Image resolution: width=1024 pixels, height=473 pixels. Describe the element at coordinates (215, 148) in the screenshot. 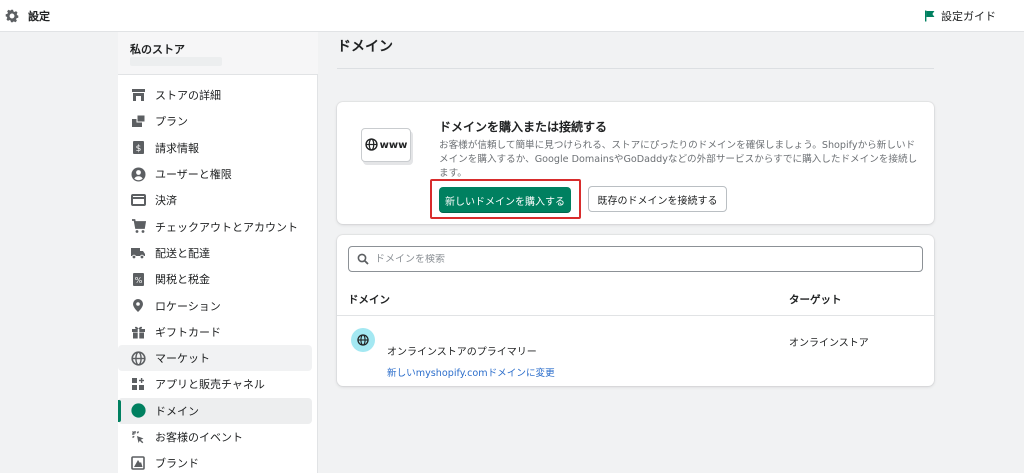

I see `sidebar-item-billing: $ 請求情報` at that location.